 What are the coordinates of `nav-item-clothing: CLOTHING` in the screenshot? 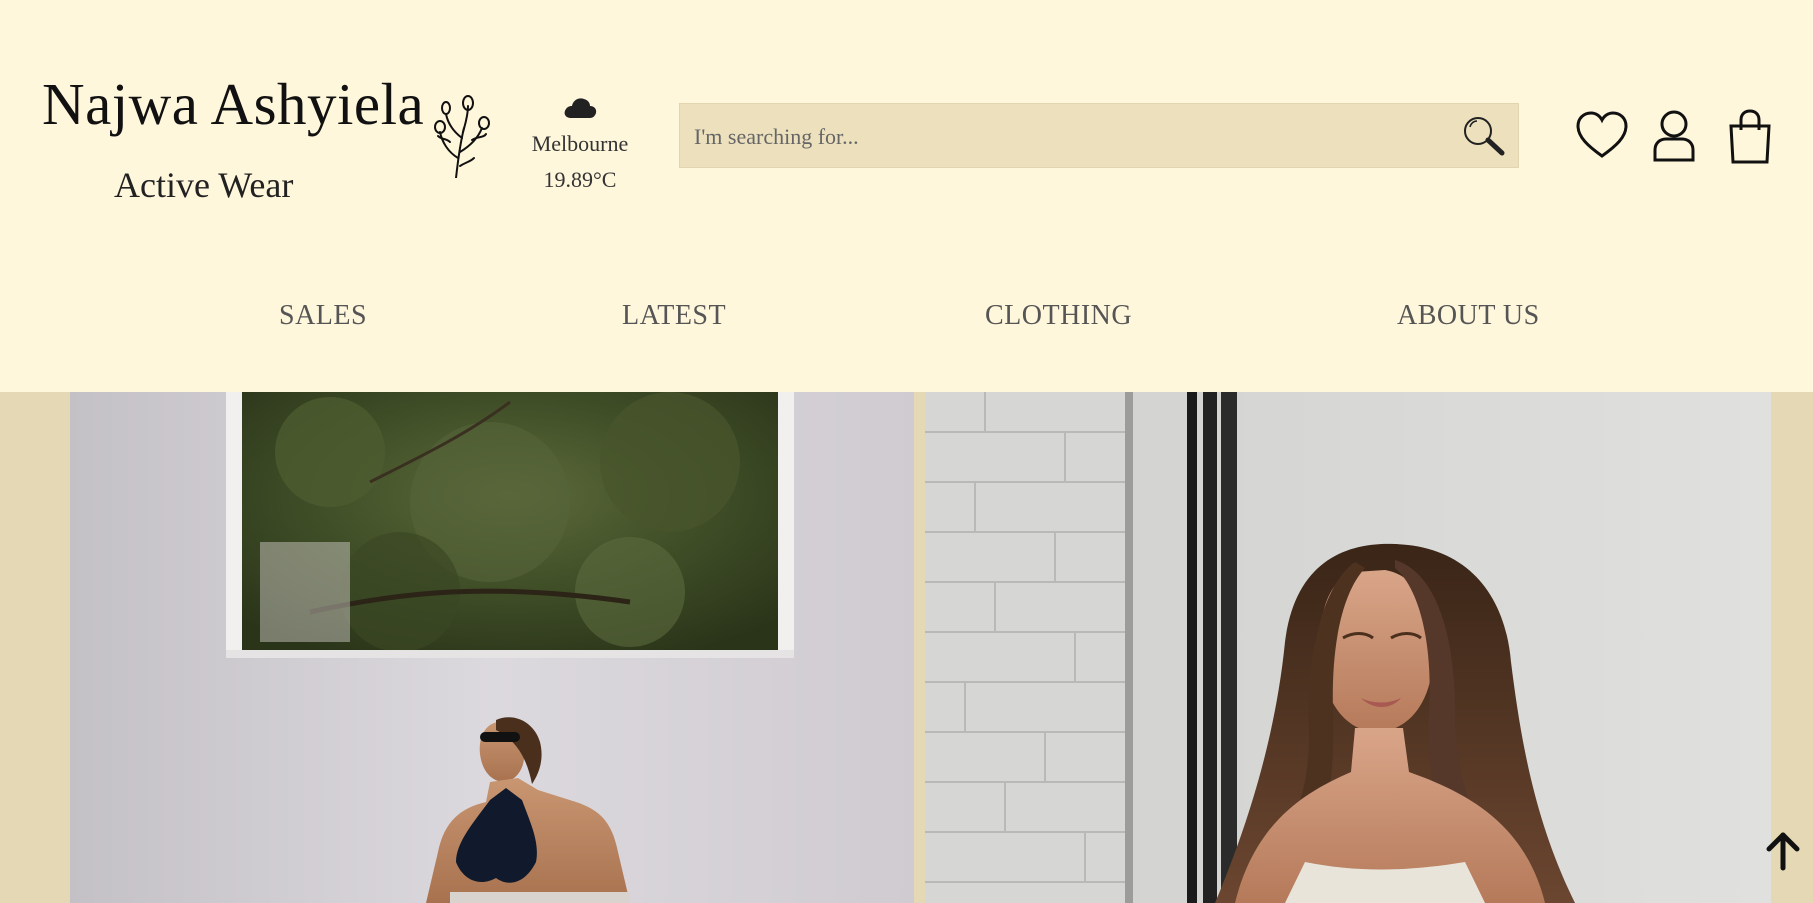 It's located at (1058, 316).